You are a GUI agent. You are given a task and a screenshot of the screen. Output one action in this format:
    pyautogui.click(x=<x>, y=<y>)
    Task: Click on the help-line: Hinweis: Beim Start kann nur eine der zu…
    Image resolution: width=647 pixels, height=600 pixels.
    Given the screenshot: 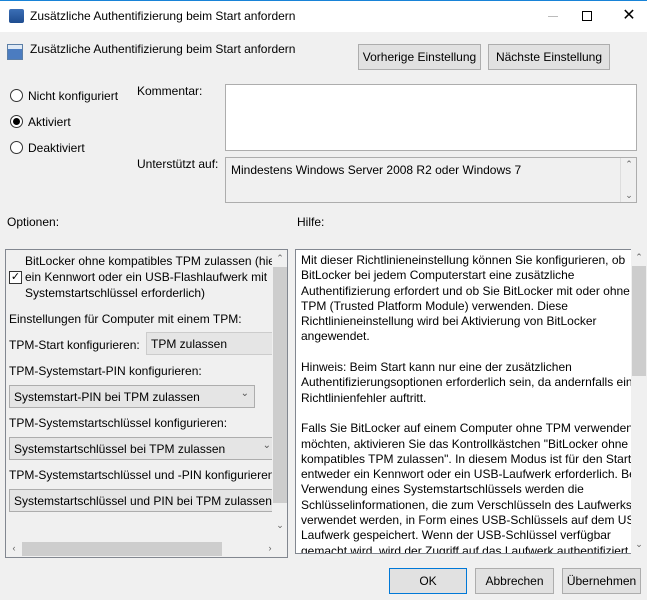 What is the action you would take?
    pyautogui.click(x=436, y=367)
    